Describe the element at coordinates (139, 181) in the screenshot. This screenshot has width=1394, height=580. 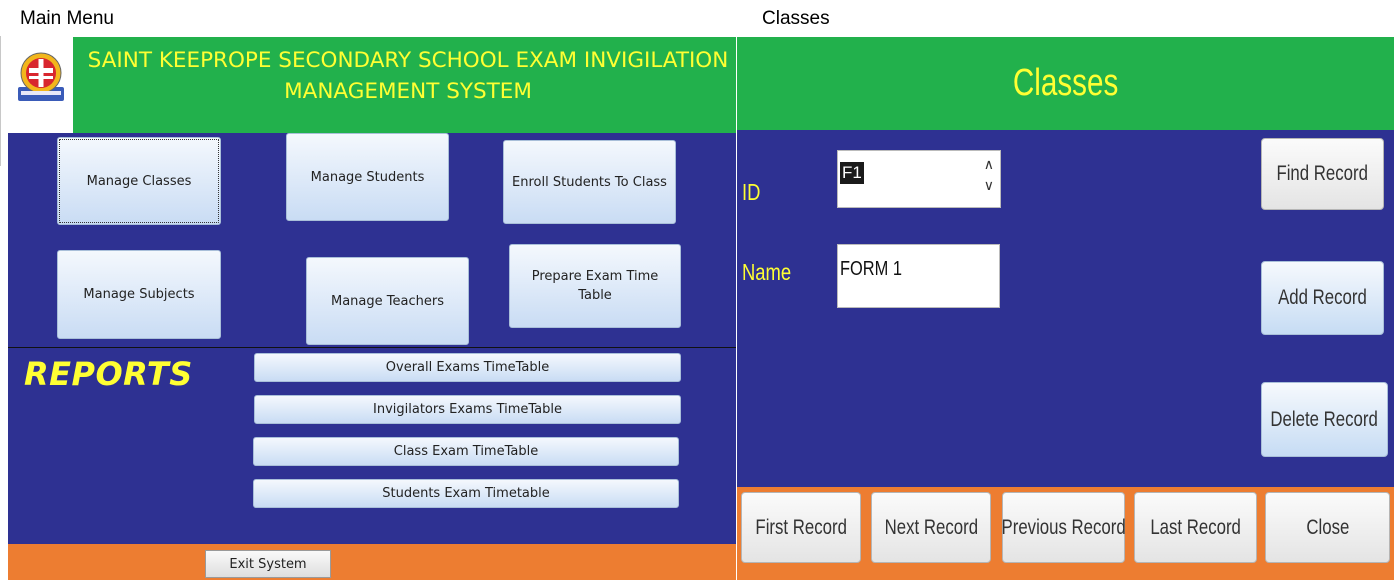
I see `manage-classes-button: Manage Classes` at that location.